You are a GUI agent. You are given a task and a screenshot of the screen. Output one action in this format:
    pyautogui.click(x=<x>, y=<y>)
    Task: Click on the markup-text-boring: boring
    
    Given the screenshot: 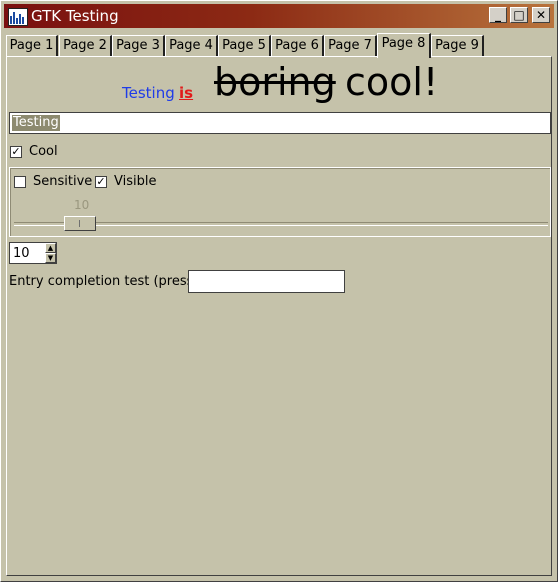 What is the action you would take?
    pyautogui.click(x=275, y=82)
    